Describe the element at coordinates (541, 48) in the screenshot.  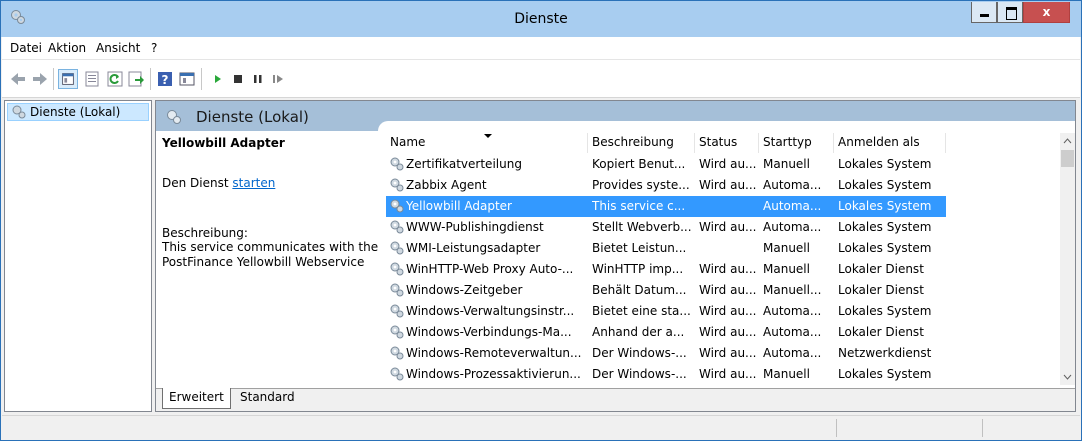
I see `menu-bar: Datei Aktion Ansicht ?` at that location.